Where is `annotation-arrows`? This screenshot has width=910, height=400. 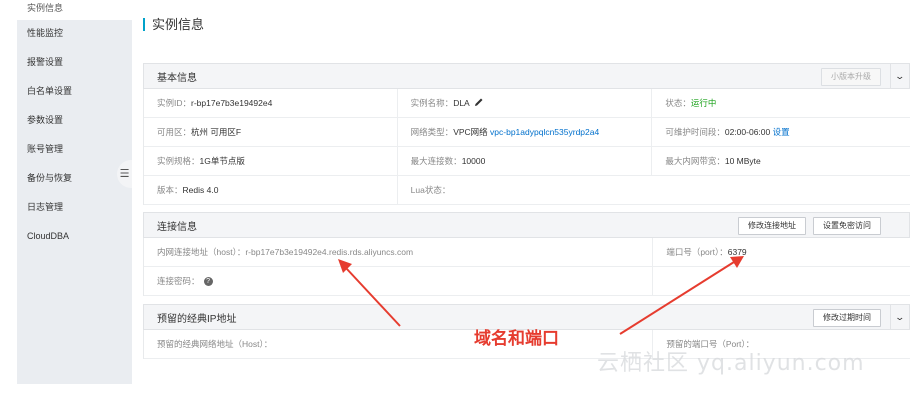 annotation-arrows is located at coordinates (541, 295).